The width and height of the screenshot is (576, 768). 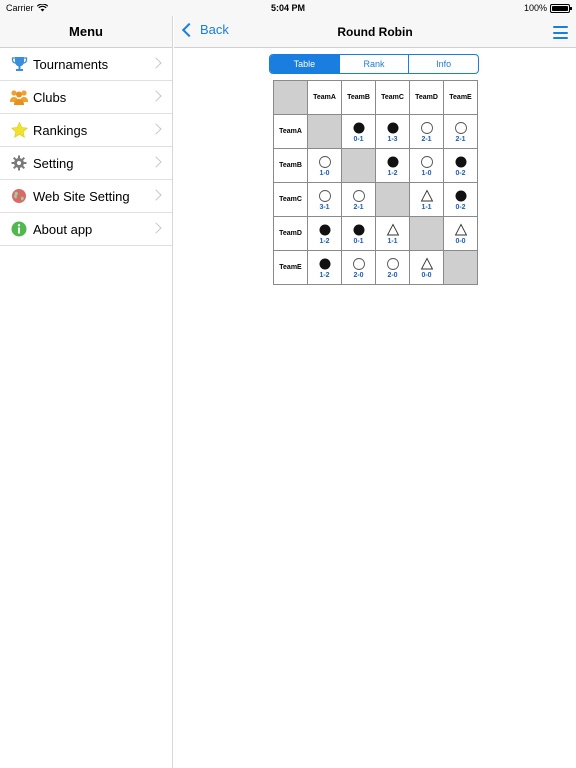 What do you see at coordinates (63, 229) in the screenshot?
I see `sidebar-item-label: About app` at bounding box center [63, 229].